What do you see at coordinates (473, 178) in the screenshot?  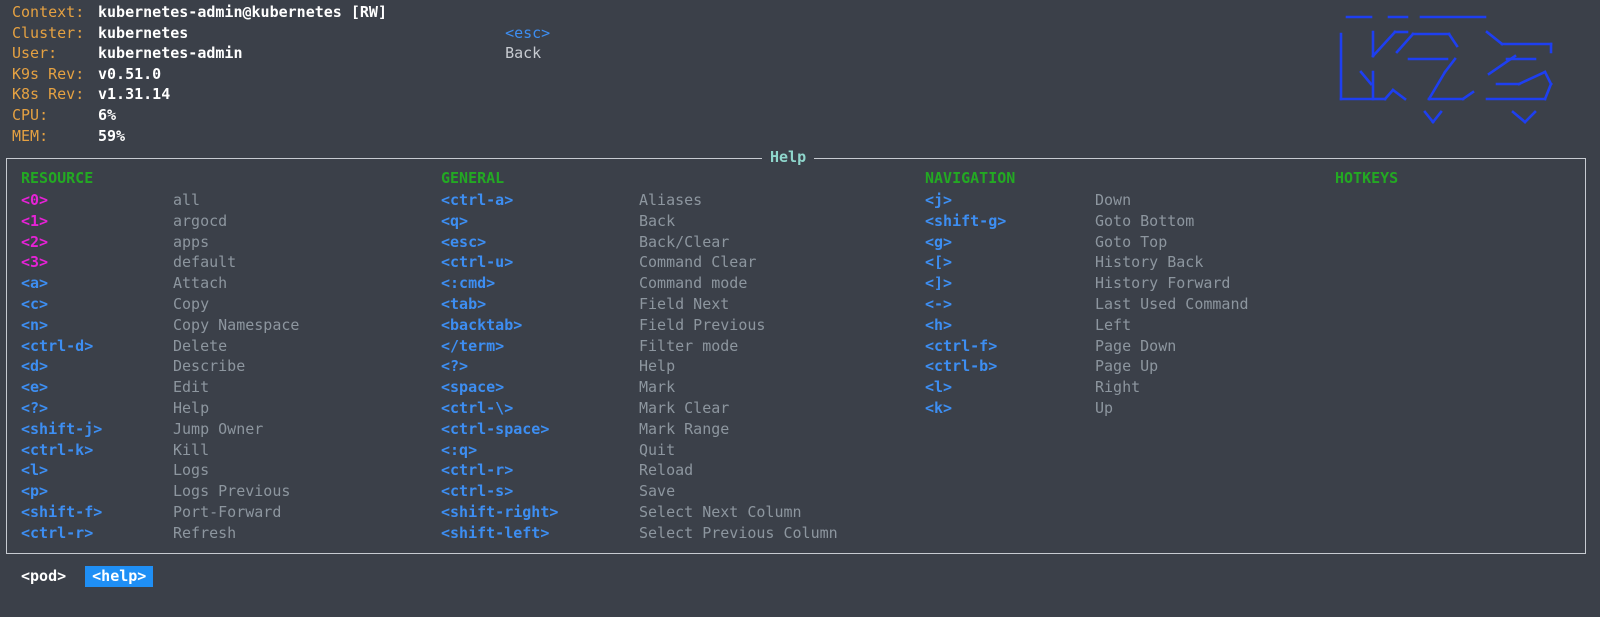 I see `section-general-header: GENERAL` at bounding box center [473, 178].